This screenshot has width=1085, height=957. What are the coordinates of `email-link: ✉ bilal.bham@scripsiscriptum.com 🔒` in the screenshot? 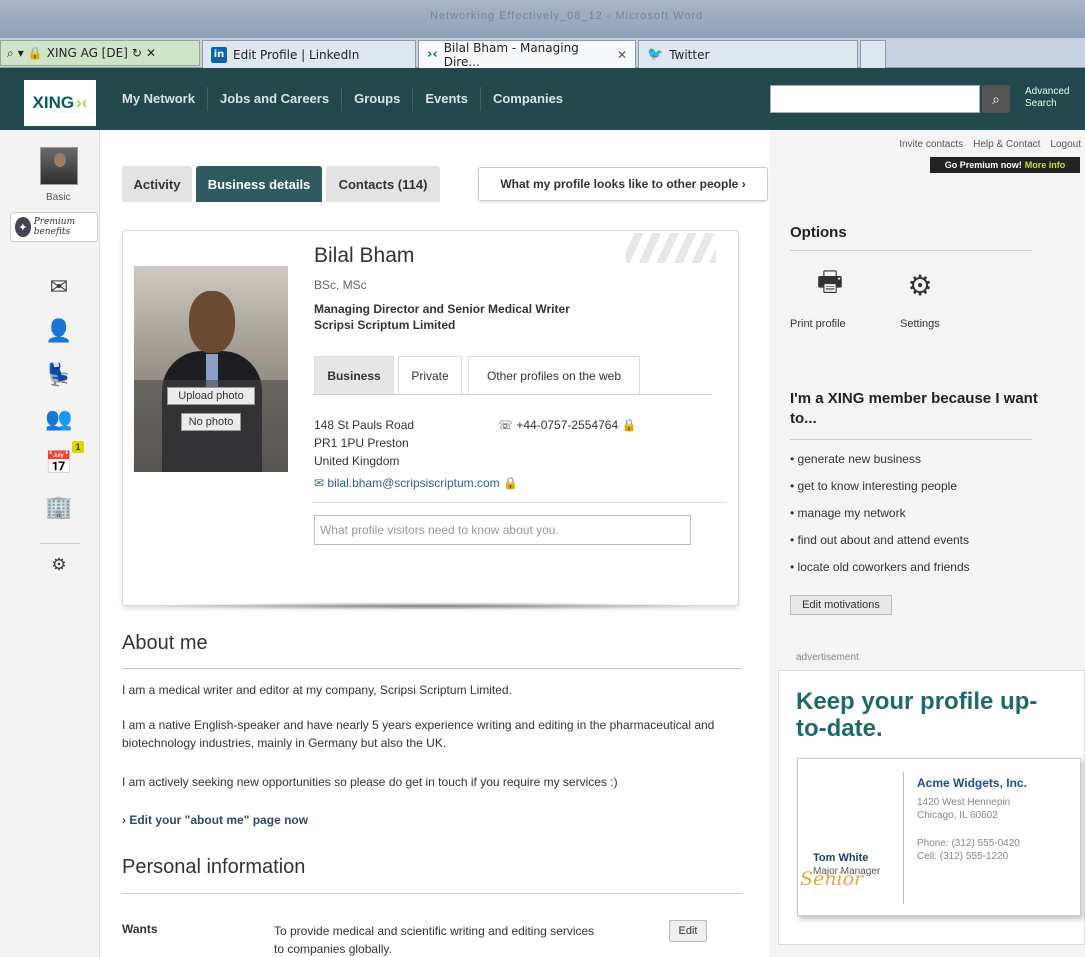 It's located at (416, 483).